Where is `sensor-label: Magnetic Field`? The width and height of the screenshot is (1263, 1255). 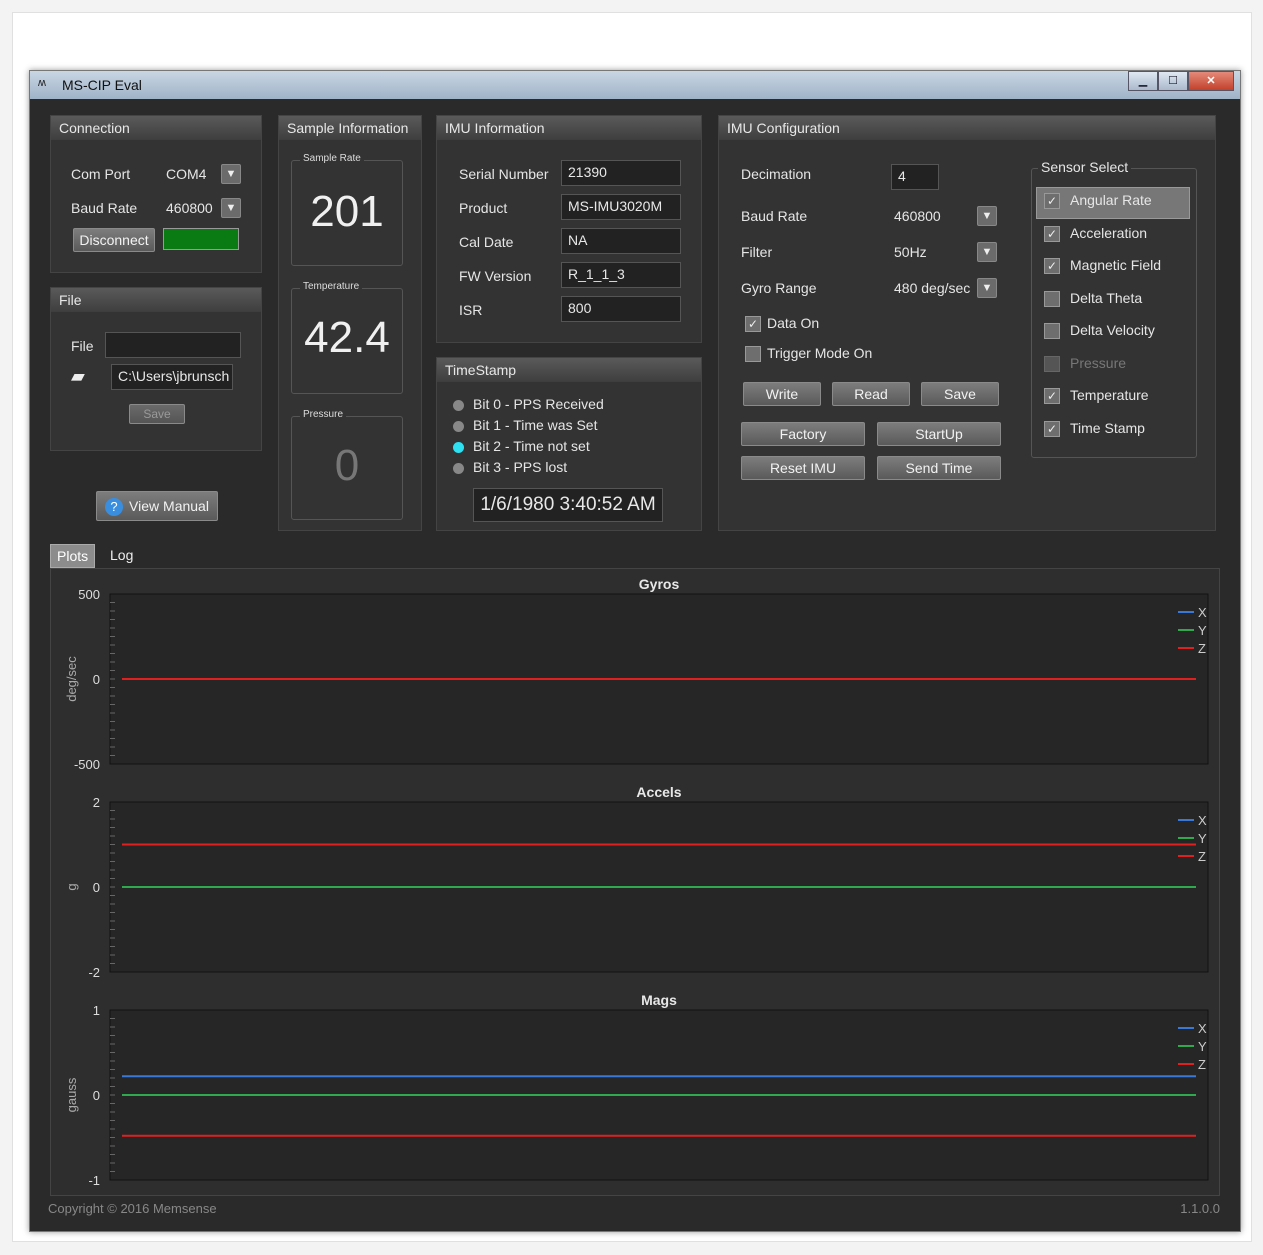
sensor-label: Magnetic Field is located at coordinates (1116, 265).